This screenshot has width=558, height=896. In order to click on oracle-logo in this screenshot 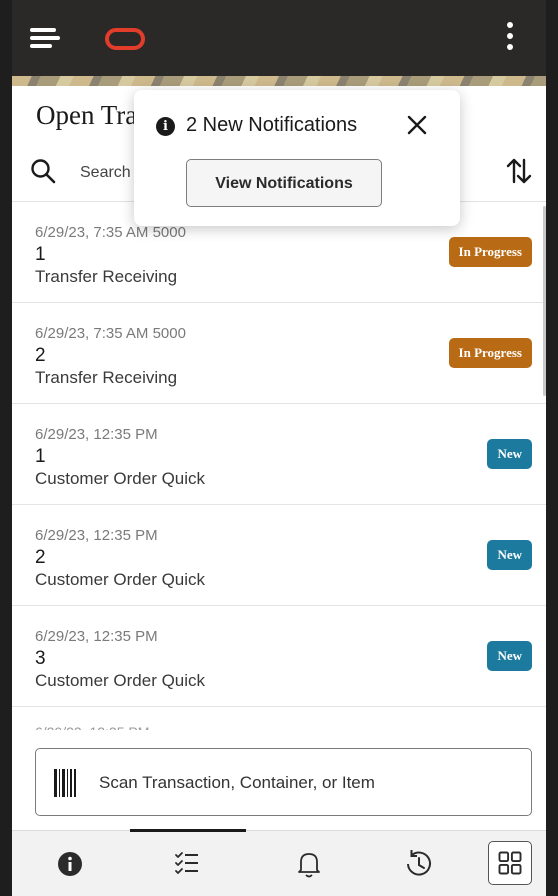, I will do `click(125, 39)`.